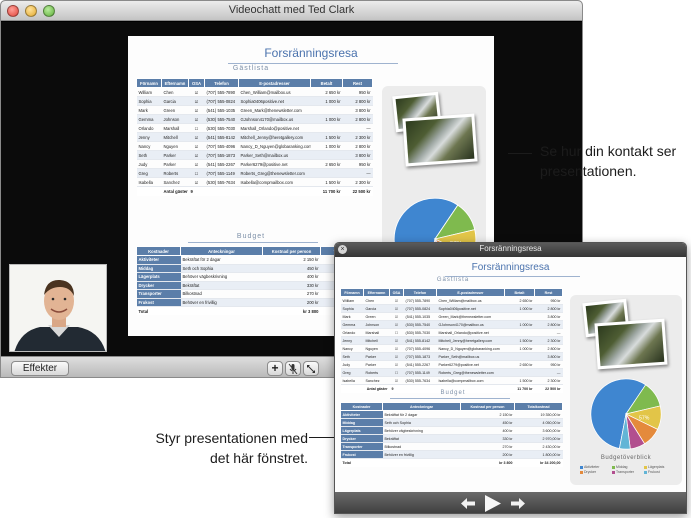  What do you see at coordinates (619, 467) in the screenshot?
I see `legend-item: Middag` at bounding box center [619, 467].